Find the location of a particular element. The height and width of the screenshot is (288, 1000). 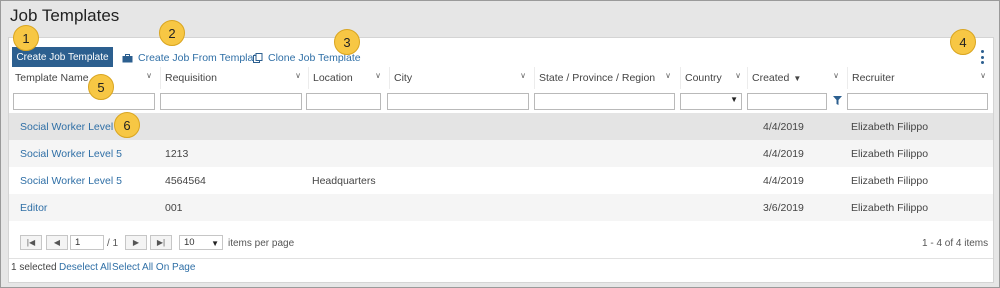

col-header-city: City ∨ is located at coordinates (460, 78).